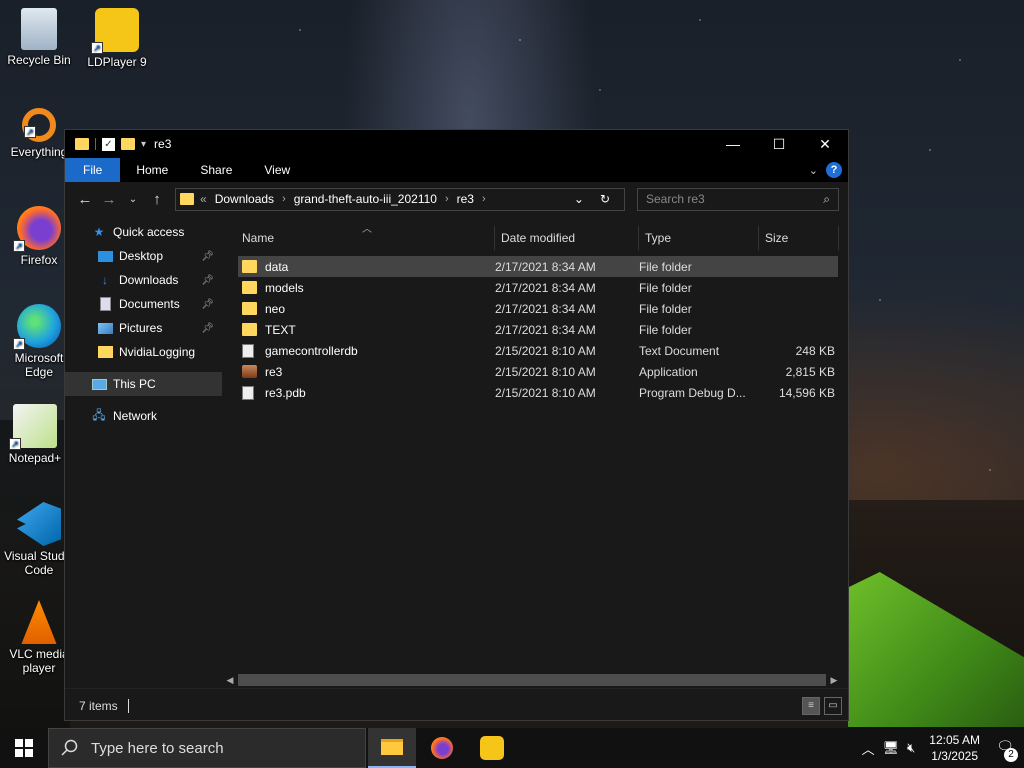 The height and width of the screenshot is (768, 1024). I want to click on scrollbar-thumb, so click(532, 680).